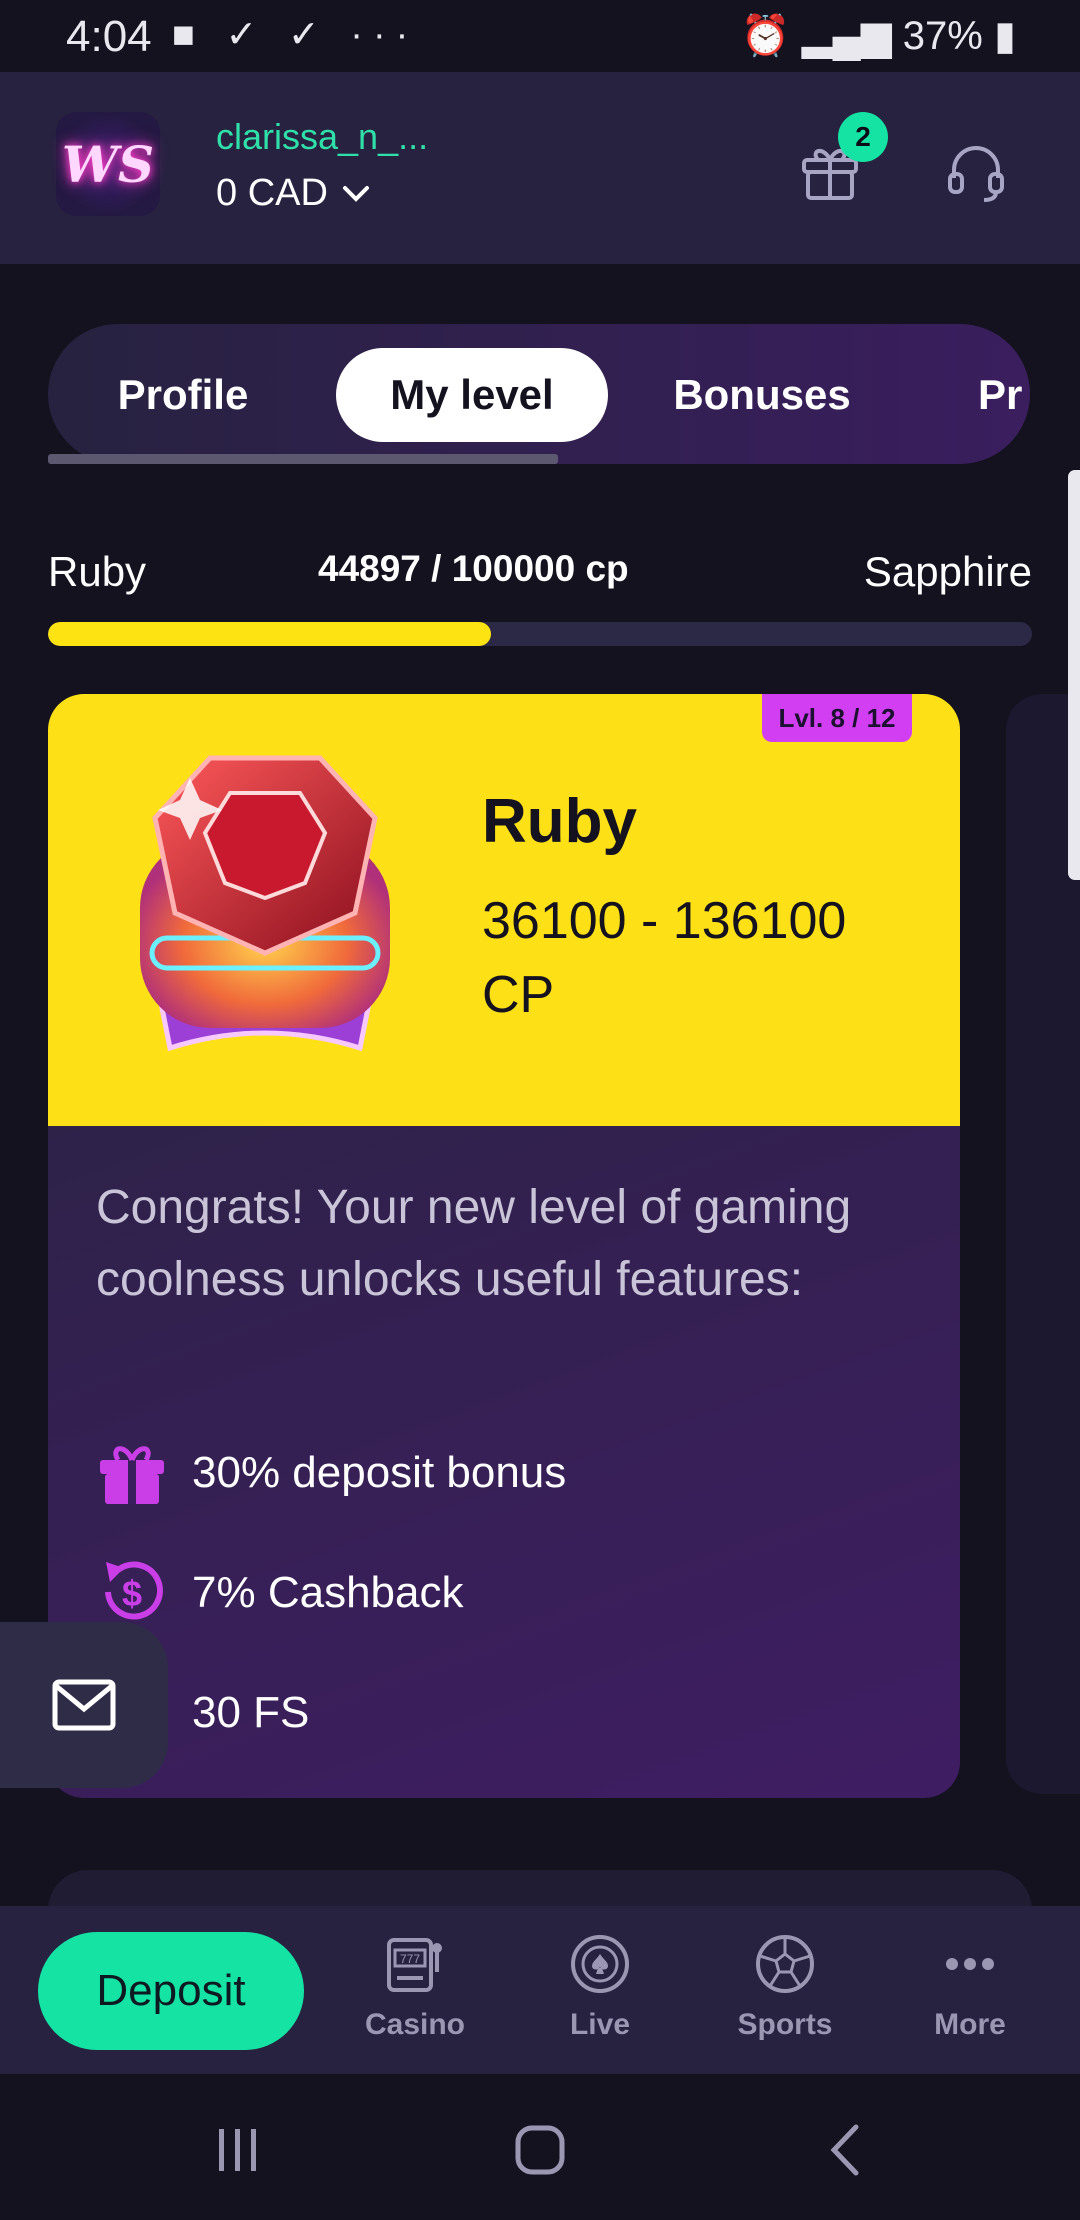 The image size is (1080, 2220). What do you see at coordinates (1004, 395) in the screenshot?
I see `tab-promo: Pr` at bounding box center [1004, 395].